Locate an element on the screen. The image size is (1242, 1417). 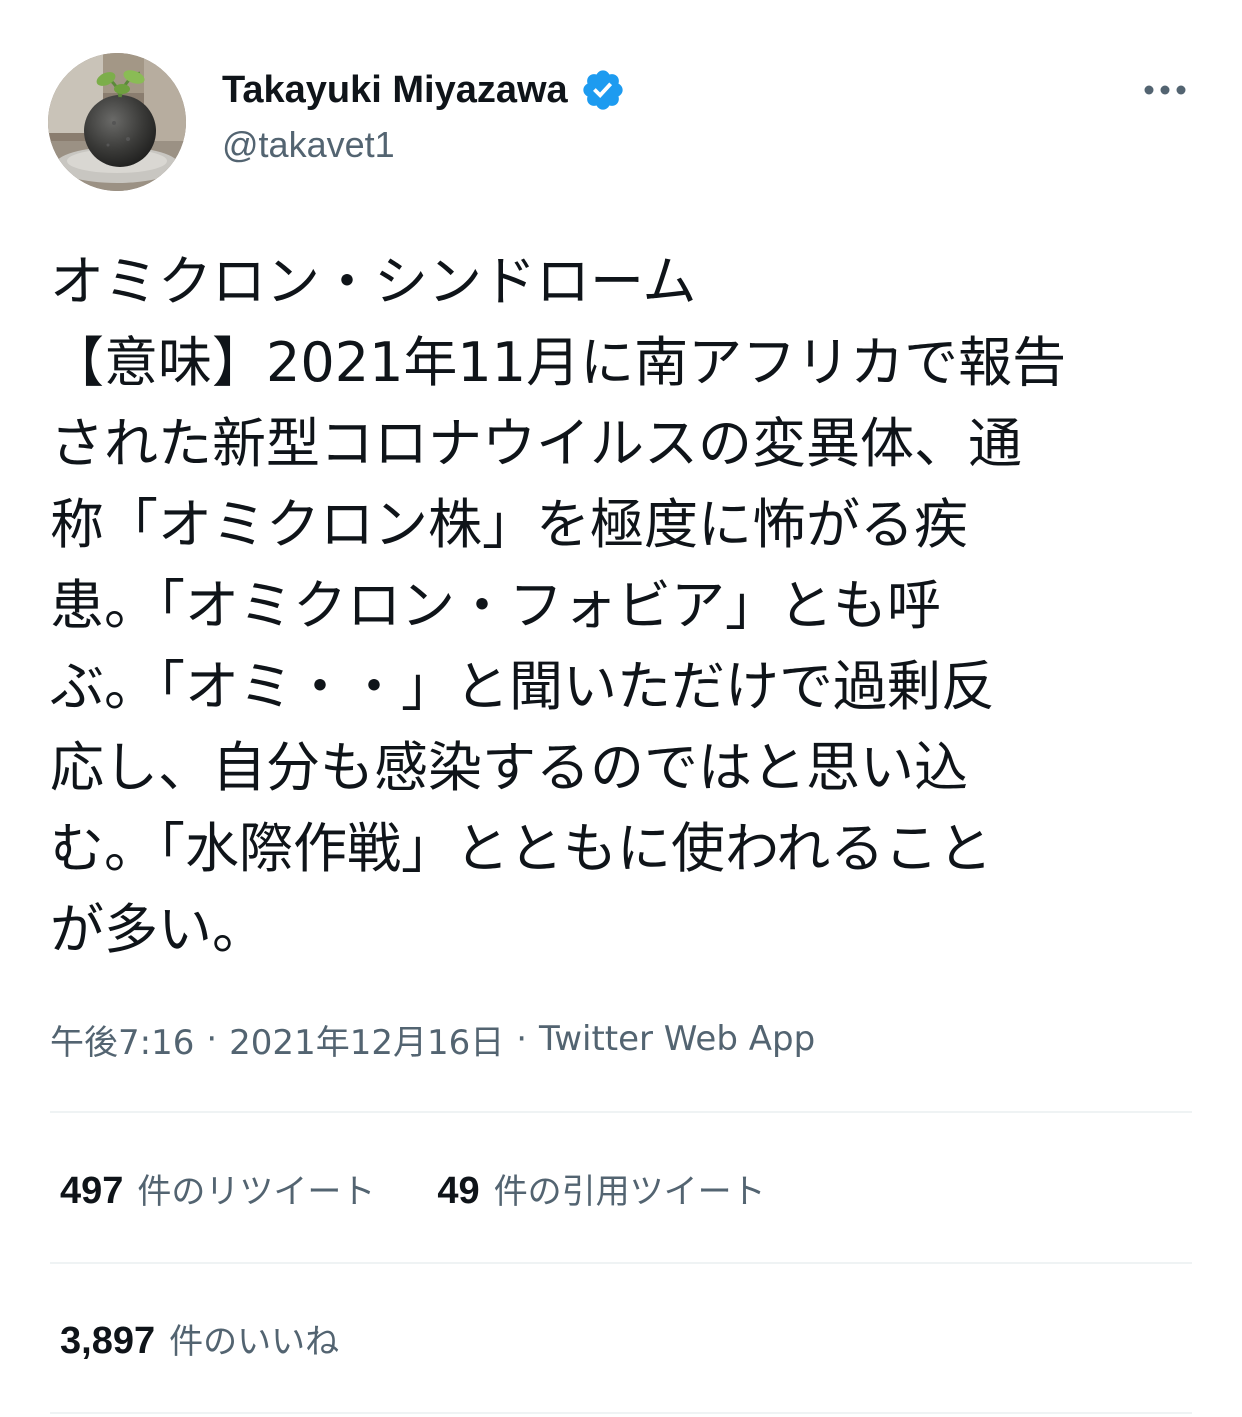
tweet-text-line: された新型コロナウイルスの変異体、通 is located at coordinates (536, 443).